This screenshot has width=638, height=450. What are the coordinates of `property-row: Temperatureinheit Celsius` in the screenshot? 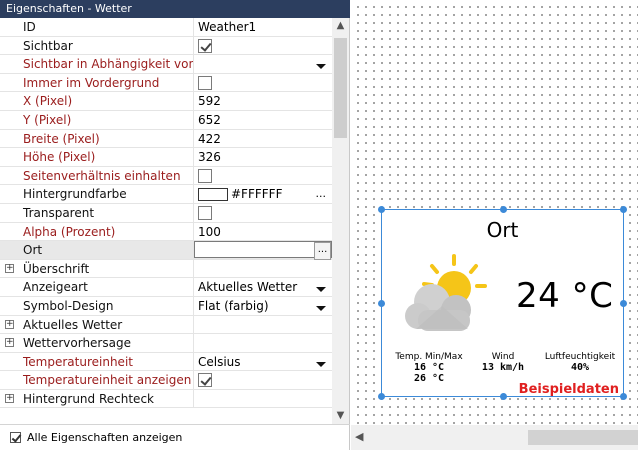 It's located at (166, 362).